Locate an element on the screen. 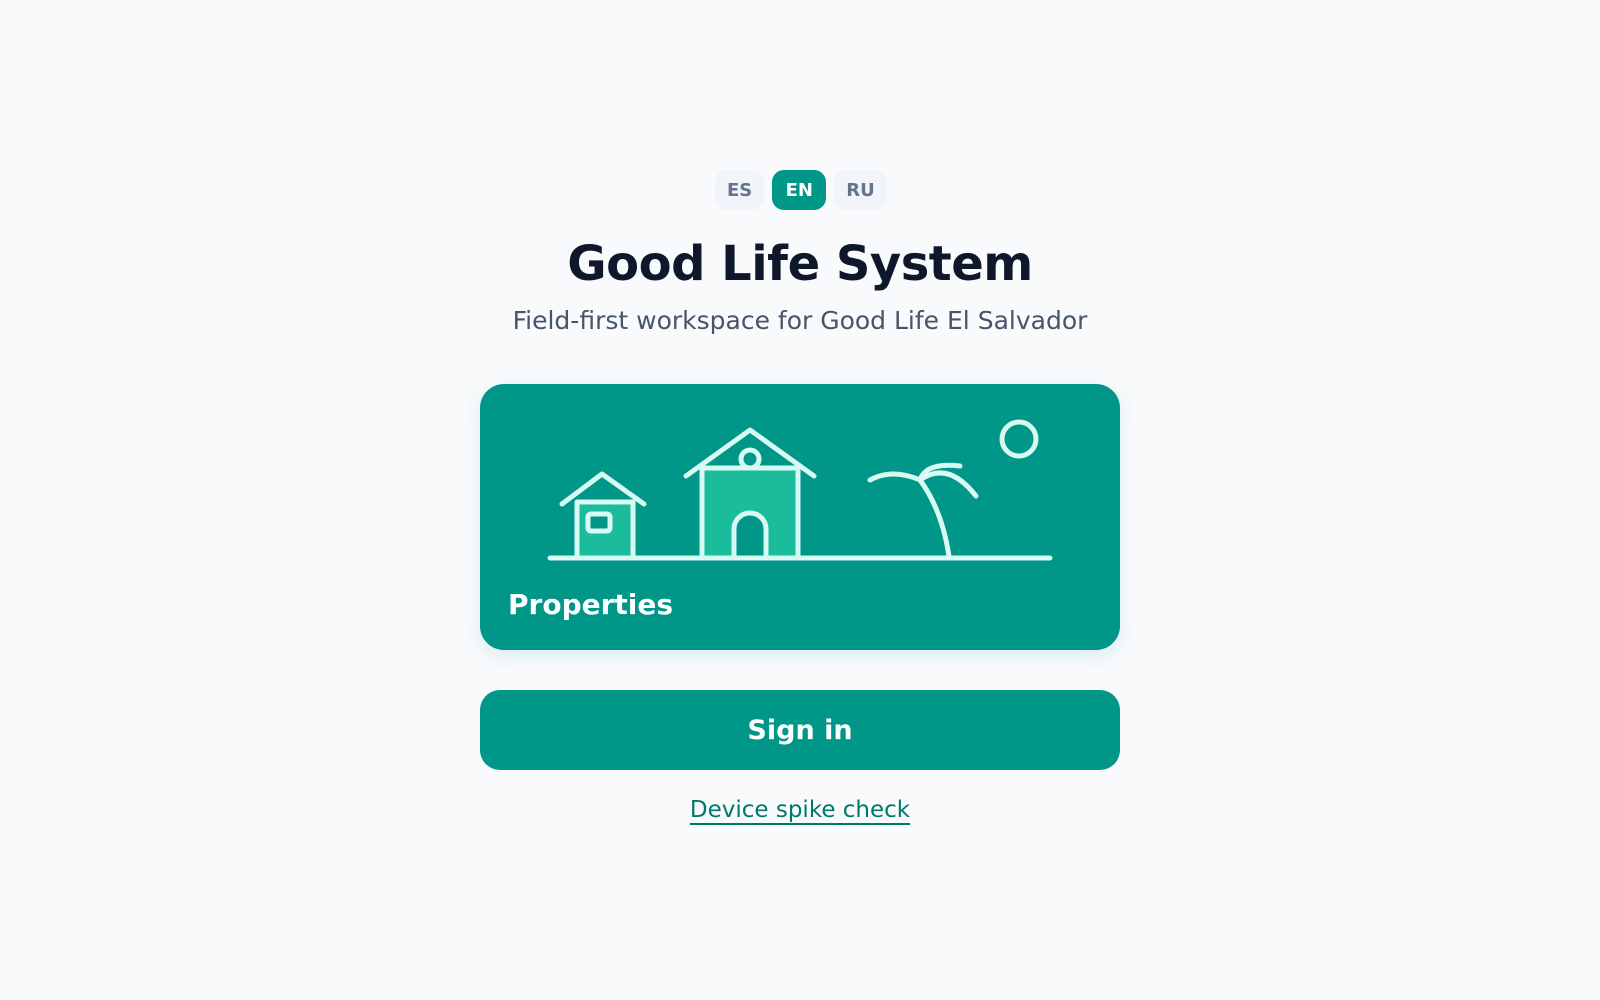  device-check-container: Device spike check is located at coordinates (800, 810).